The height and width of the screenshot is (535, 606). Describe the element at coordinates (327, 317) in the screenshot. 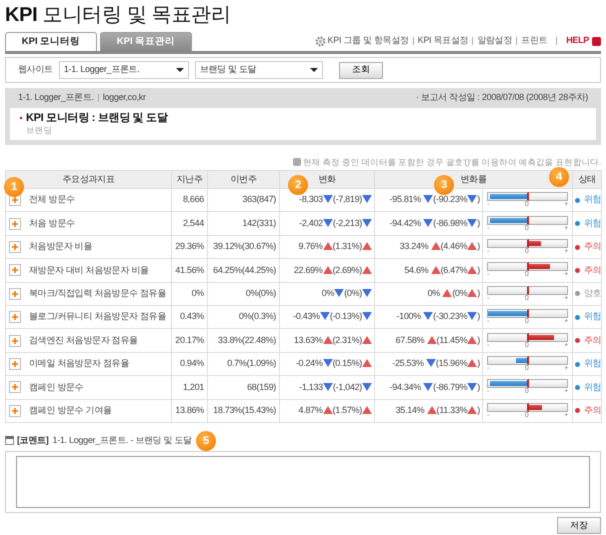

I see `change-cell: -0.43% (-0.13%)` at that location.